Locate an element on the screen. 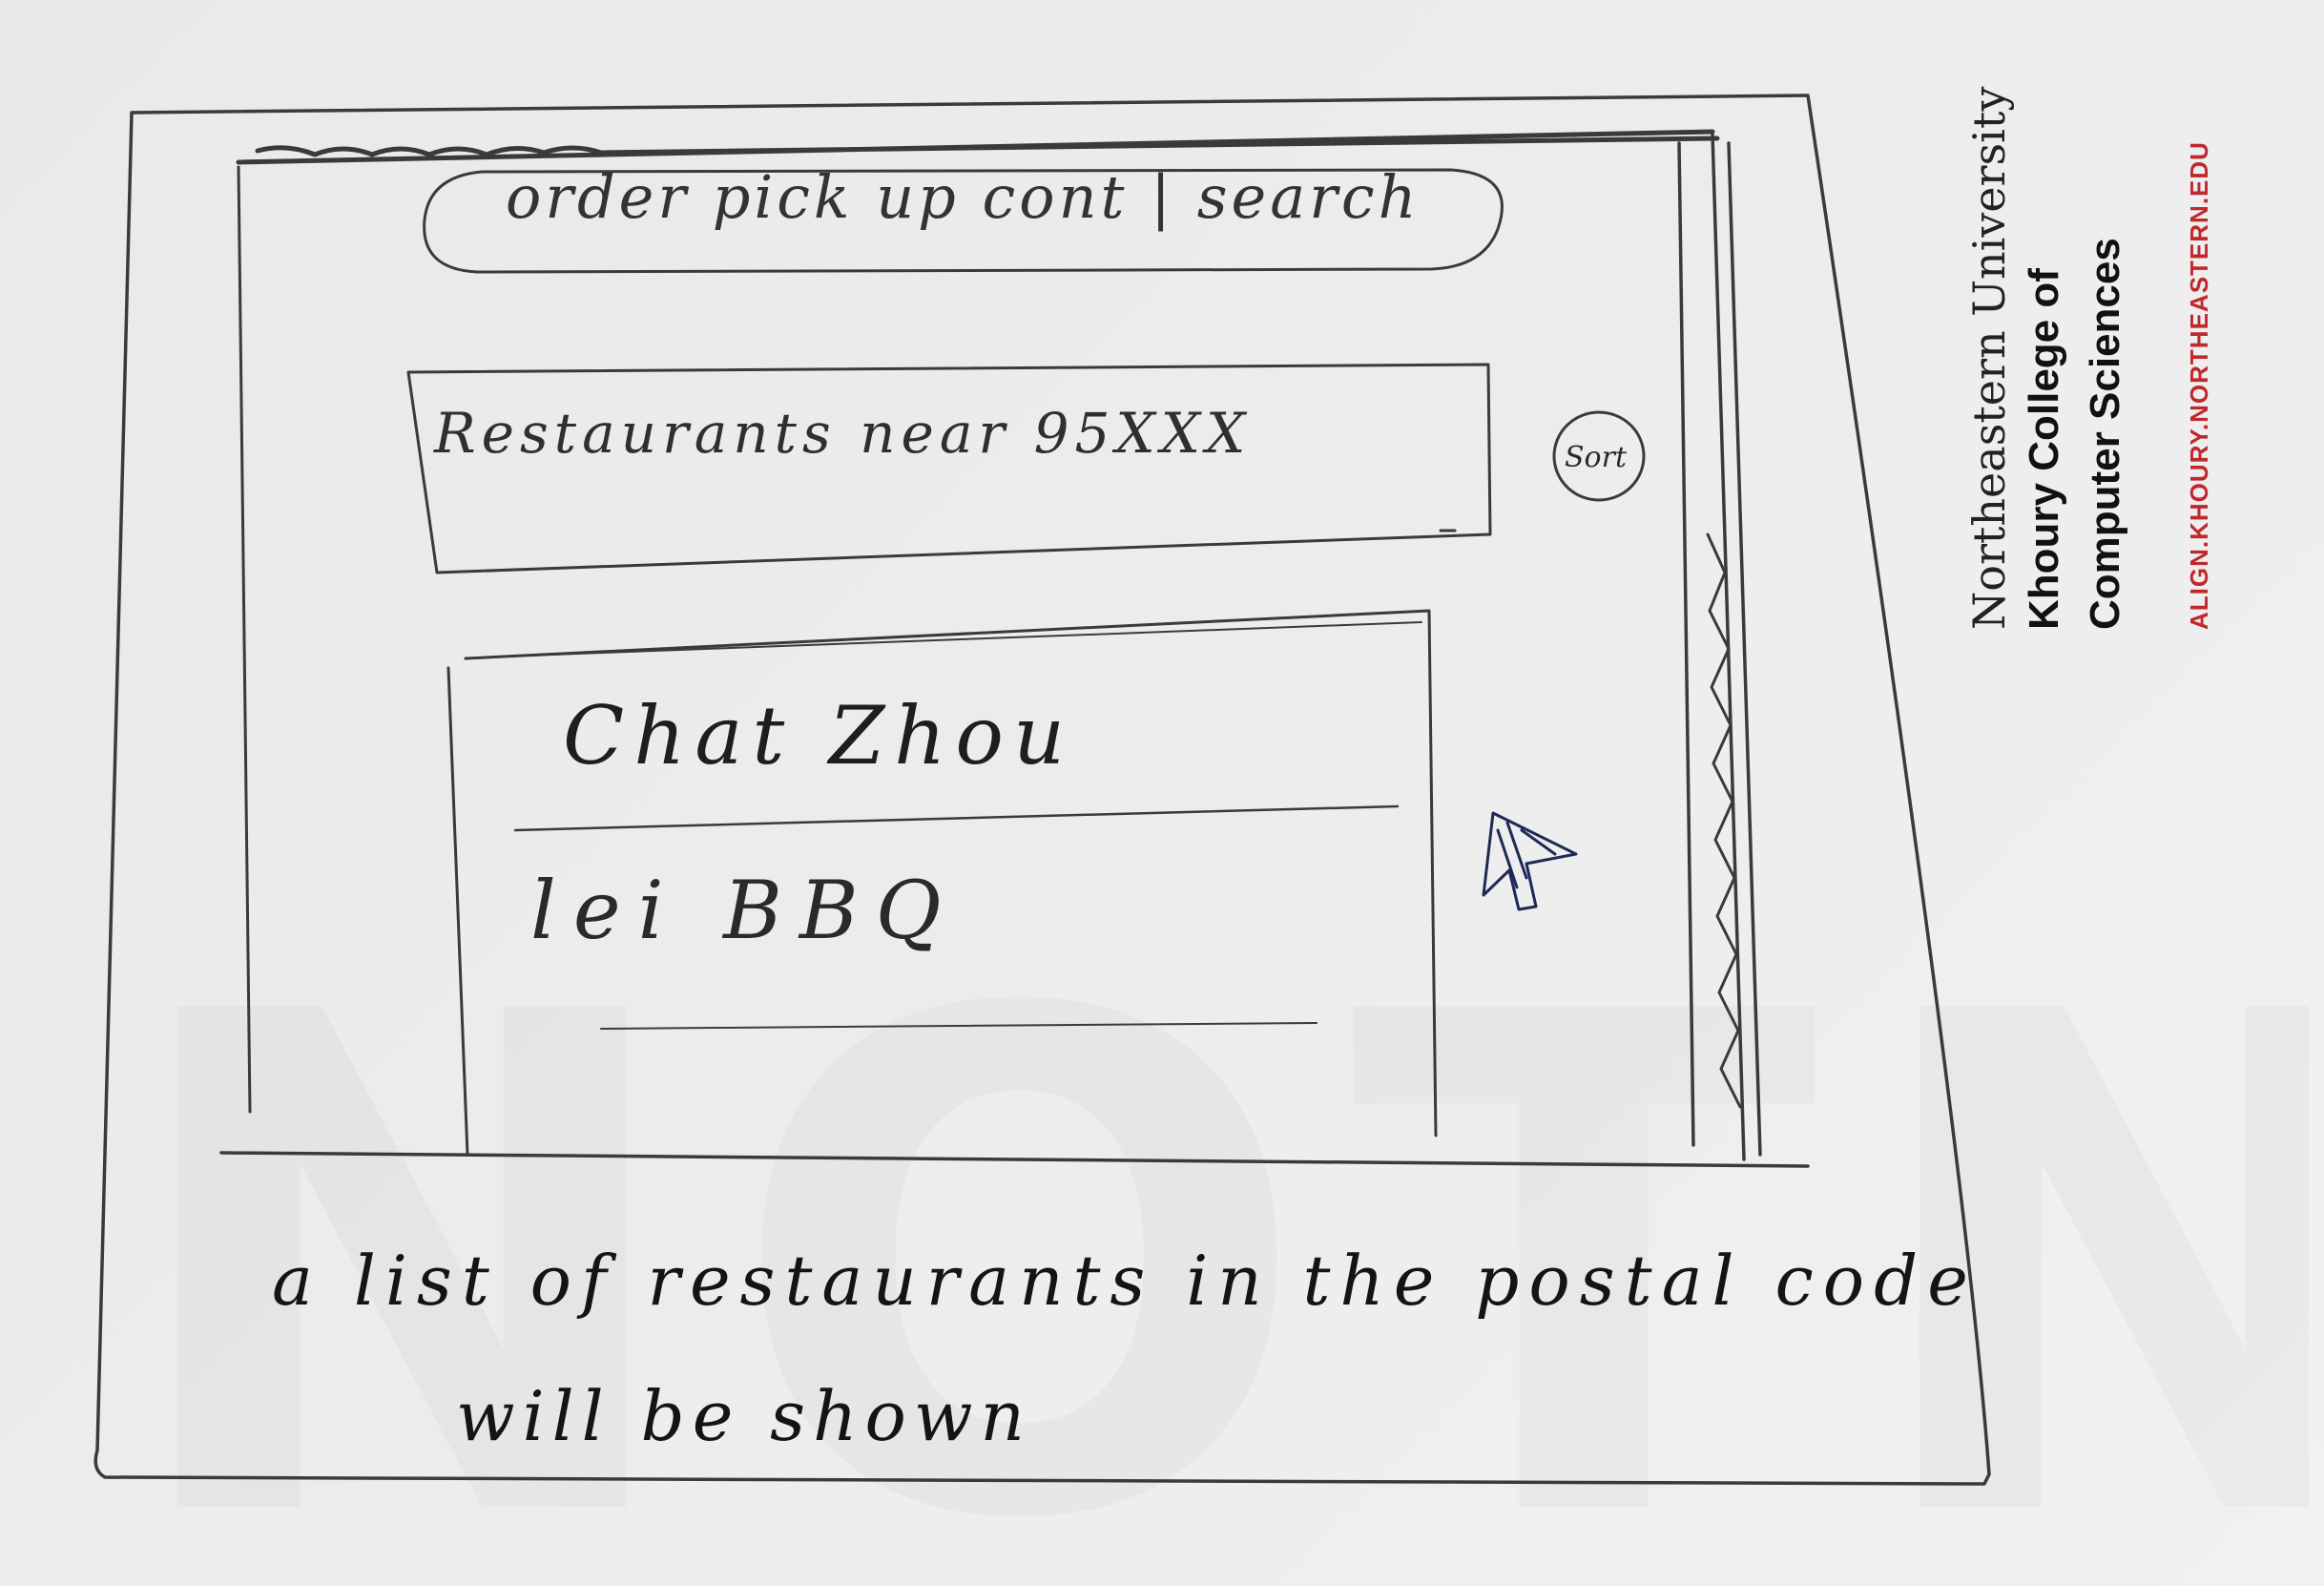  device-frame-bottom is located at coordinates (1014, 1159).